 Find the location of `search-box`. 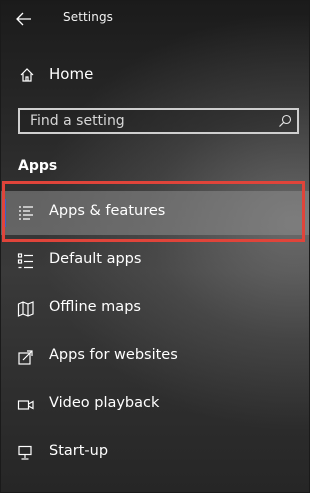

search-box is located at coordinates (158, 121).